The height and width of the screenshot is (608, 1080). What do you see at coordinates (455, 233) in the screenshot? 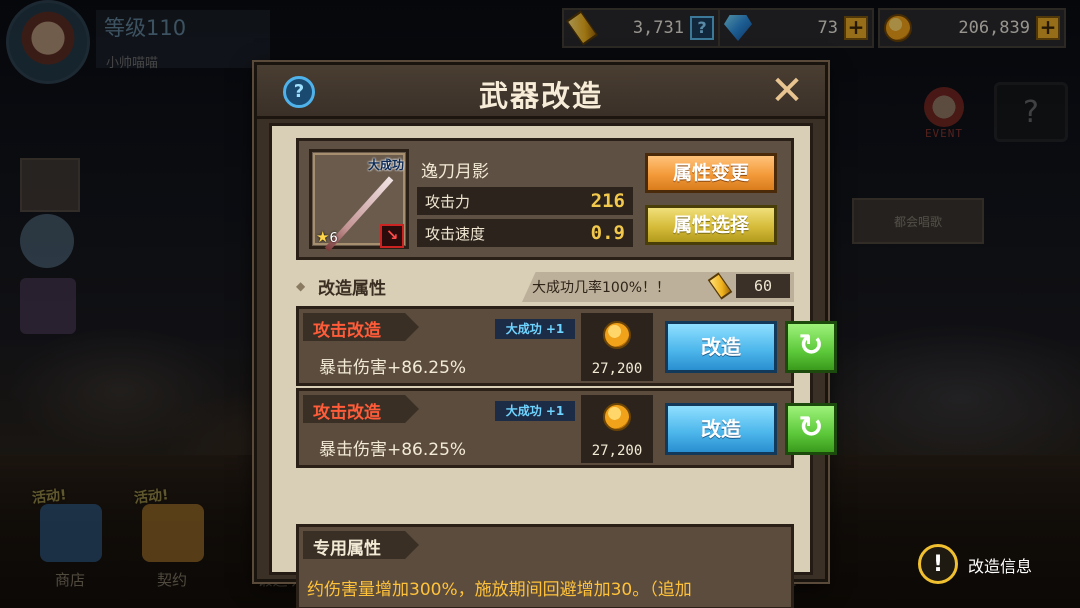
I see `stat-attack-speed-label: 攻击速度` at bounding box center [455, 233].